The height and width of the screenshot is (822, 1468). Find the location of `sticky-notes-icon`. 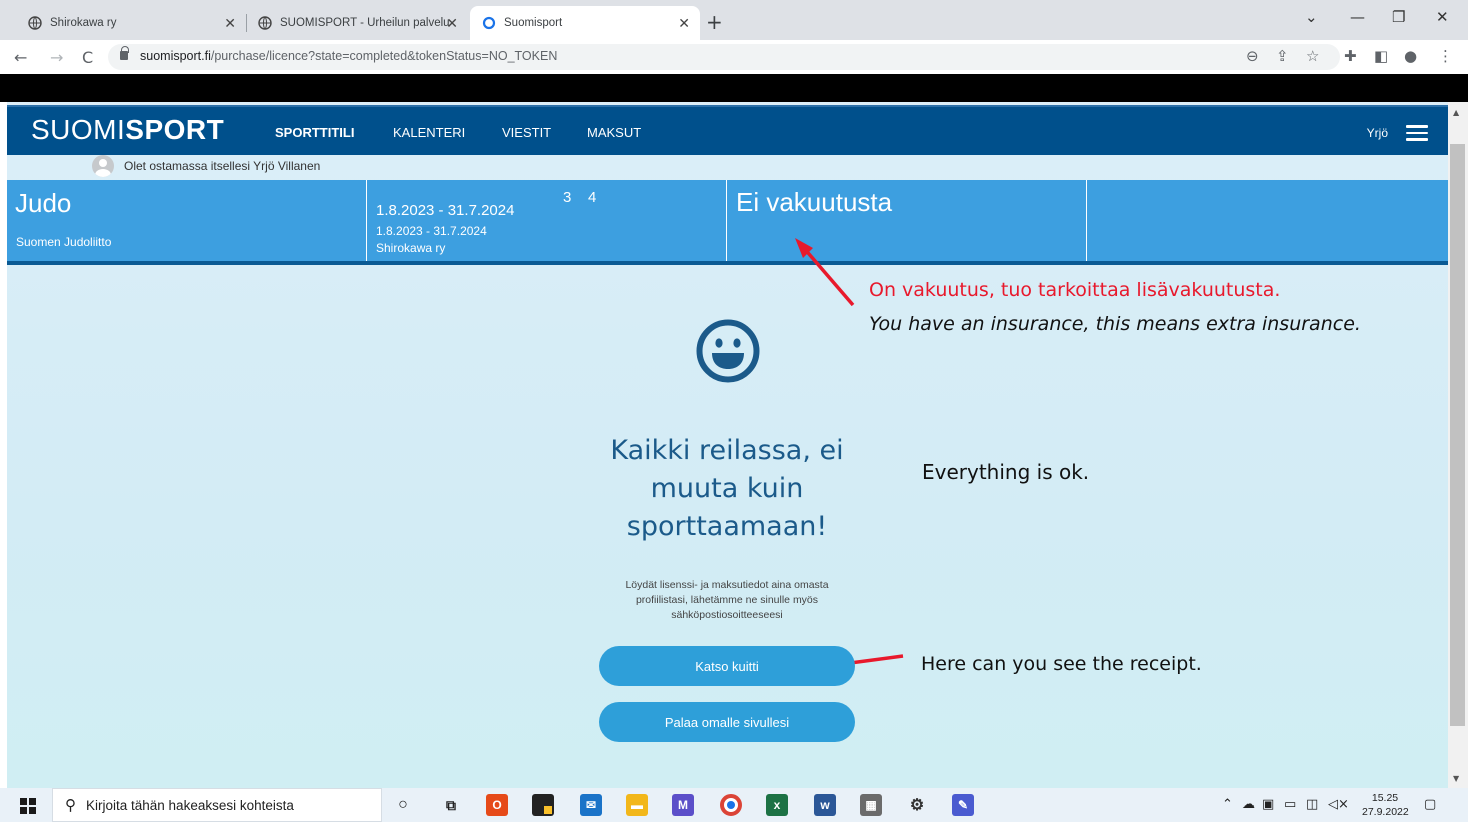

sticky-notes-icon is located at coordinates (543, 805).